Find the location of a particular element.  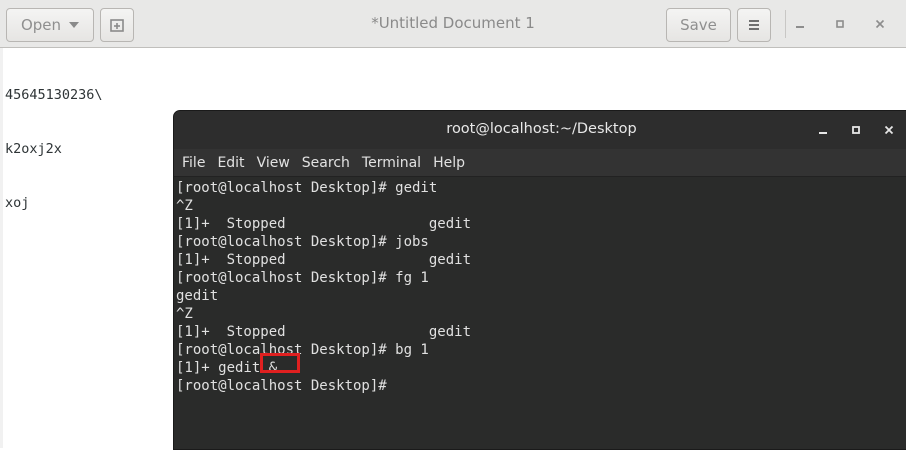

menu-terminal: Terminal is located at coordinates (391, 163).